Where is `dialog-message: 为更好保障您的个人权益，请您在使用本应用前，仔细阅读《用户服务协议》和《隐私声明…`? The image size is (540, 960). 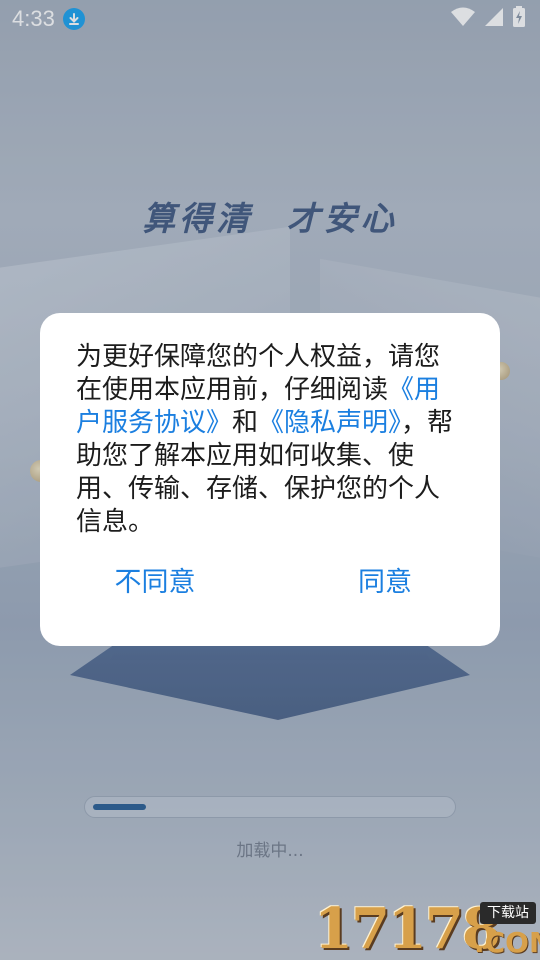 dialog-message: 为更好保障您的个人权益，请您在使用本应用前，仔细阅读《用户服务协议》和《隐私声明… is located at coordinates (270, 440).